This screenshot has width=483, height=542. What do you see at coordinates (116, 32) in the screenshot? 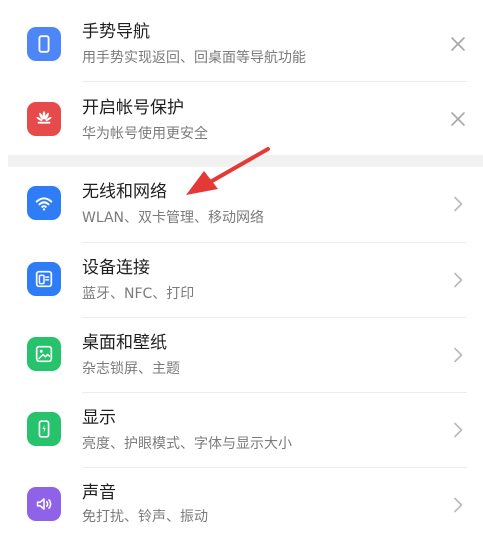
I see `suggestion-title: 手势导航` at bounding box center [116, 32].